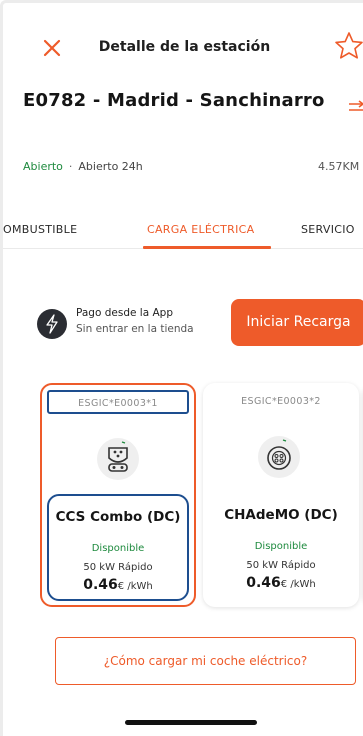 This screenshot has height=736, width=363. I want to click on app-payment-icon, so click(52, 324).